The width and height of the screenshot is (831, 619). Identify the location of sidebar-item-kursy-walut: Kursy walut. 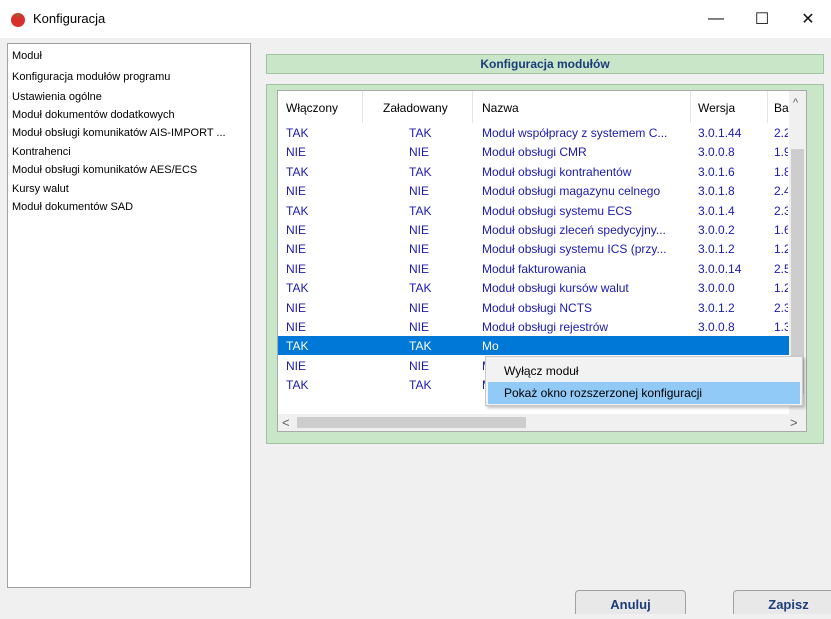
(40, 189).